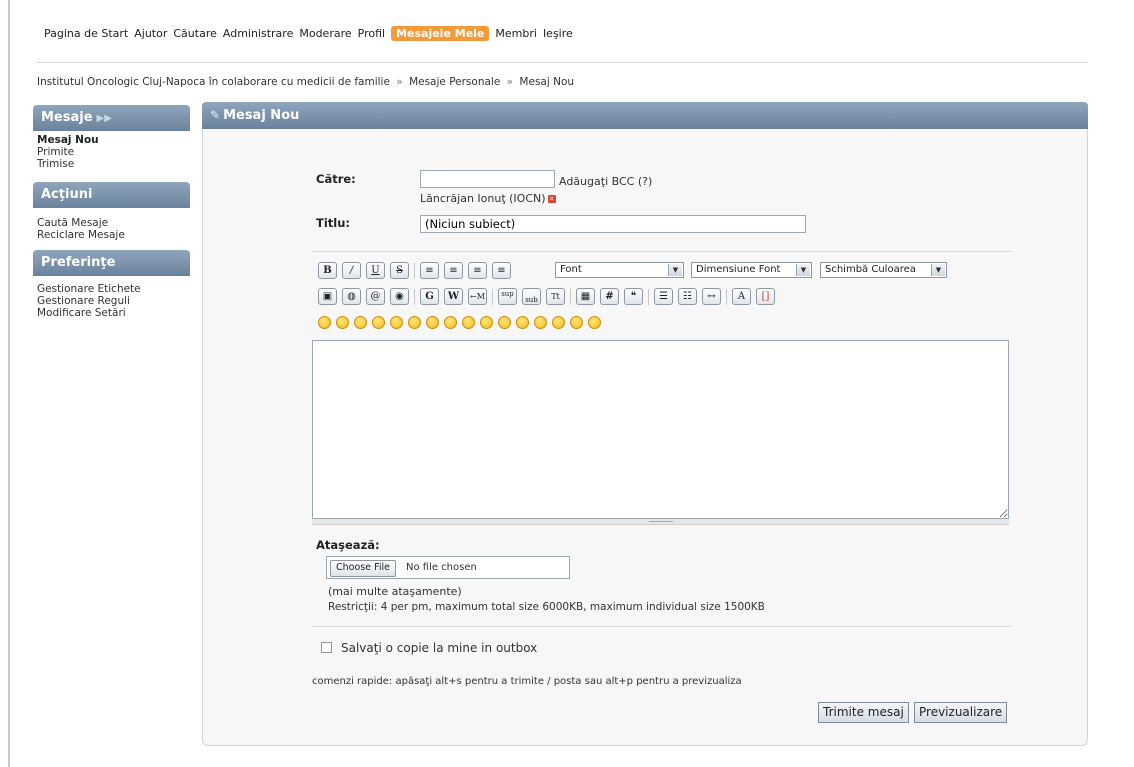  Describe the element at coordinates (711, 296) in the screenshot. I see `horizontal-rule-icon: ↔` at that location.